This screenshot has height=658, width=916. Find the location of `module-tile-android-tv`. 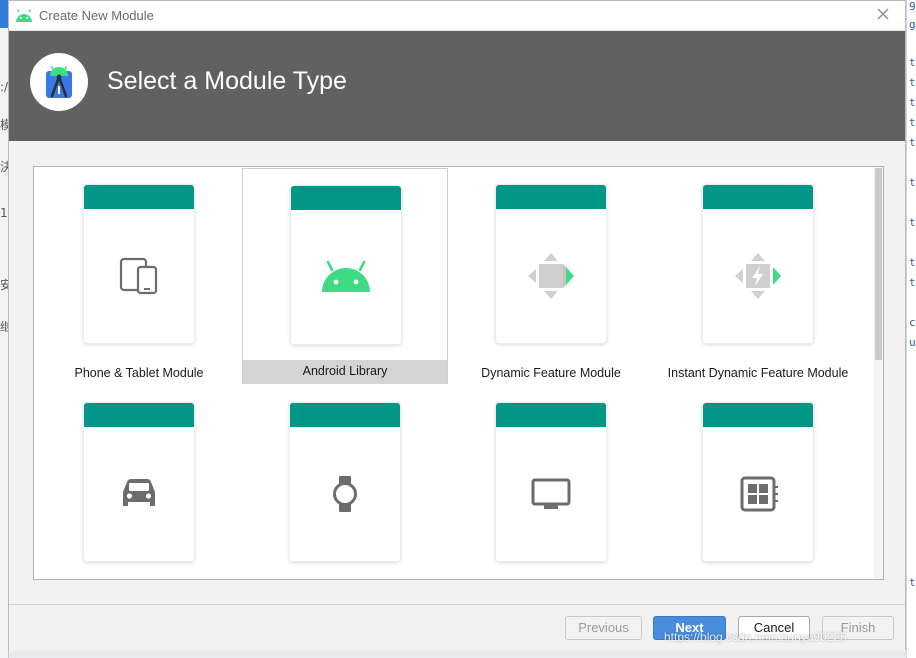

module-tile-android-tv is located at coordinates (551, 482).